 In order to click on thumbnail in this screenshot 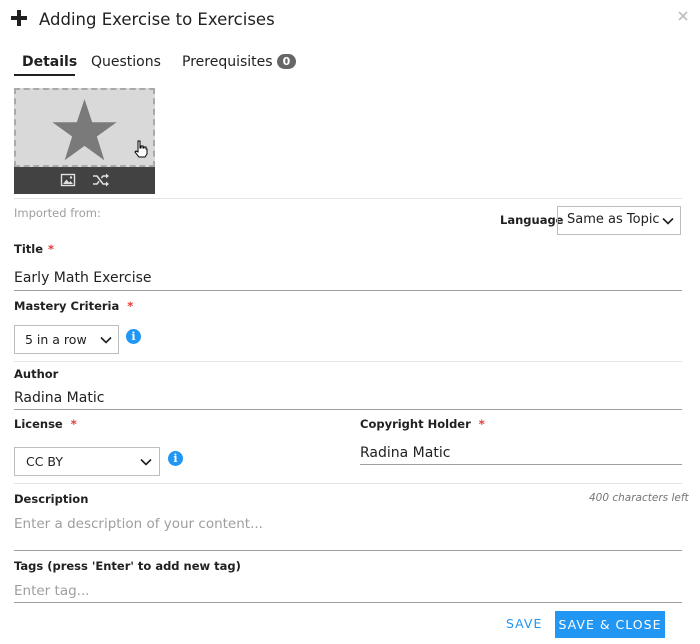, I will do `click(84, 141)`.